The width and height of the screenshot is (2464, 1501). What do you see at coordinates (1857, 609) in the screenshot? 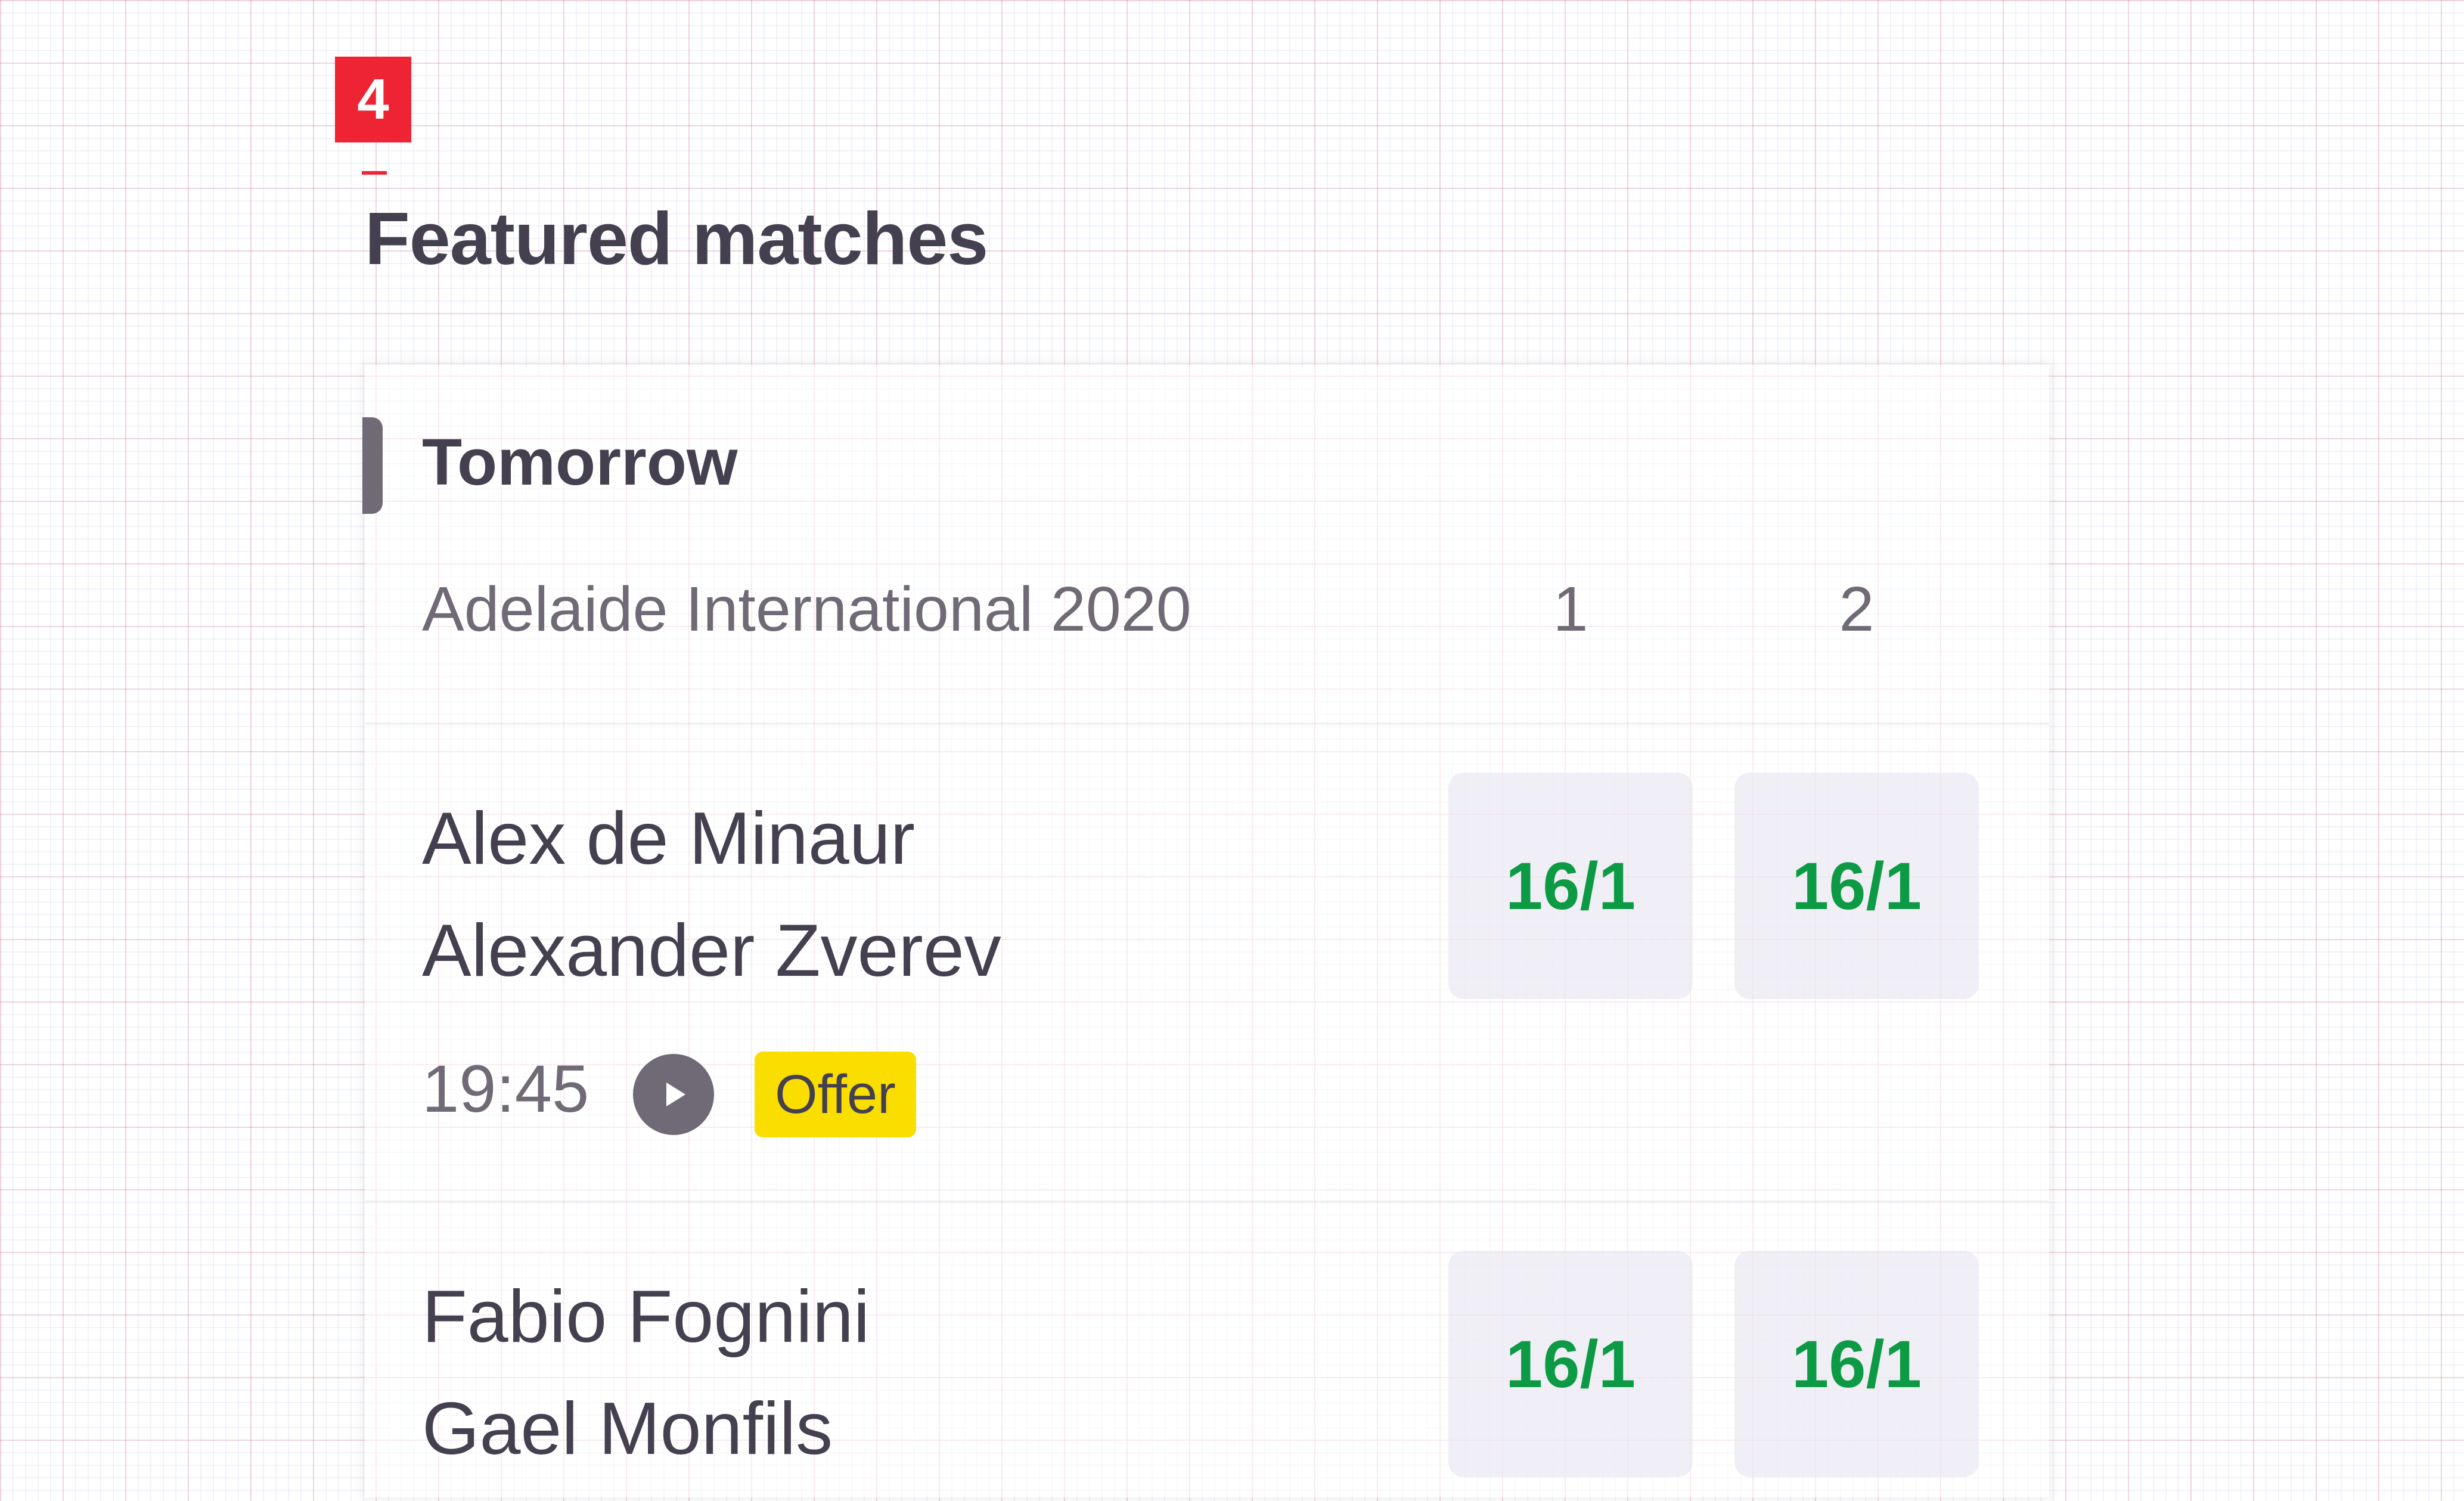
I see `column-header-away: 2` at bounding box center [1857, 609].